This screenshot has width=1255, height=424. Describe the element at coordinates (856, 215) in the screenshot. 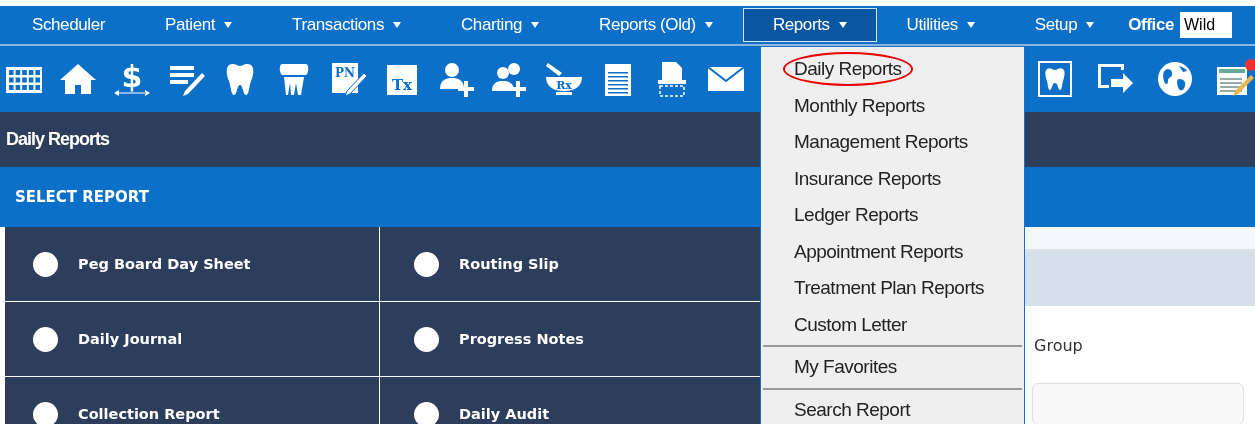

I see `menu-item: Ledger Reports` at that location.